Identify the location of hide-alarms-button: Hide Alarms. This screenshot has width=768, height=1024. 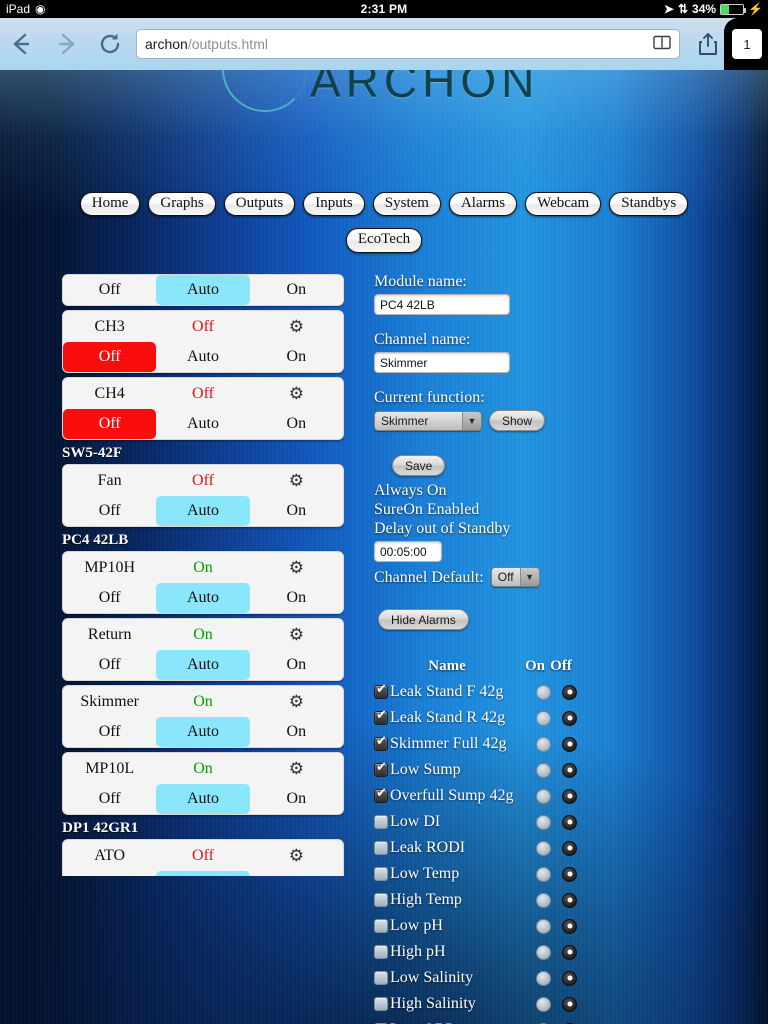
(423, 619).